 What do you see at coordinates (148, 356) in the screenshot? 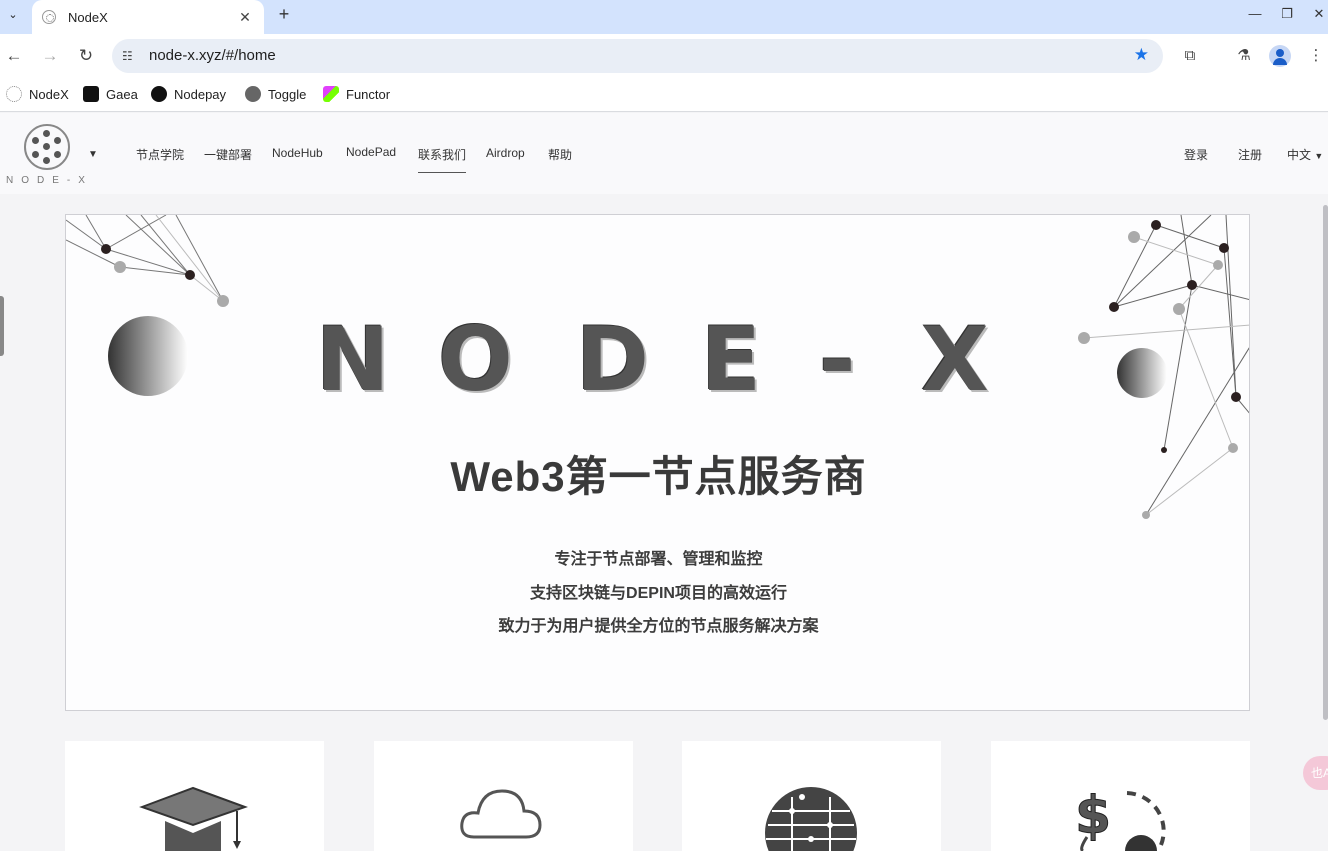
I see `gradient-sphere-left` at bounding box center [148, 356].